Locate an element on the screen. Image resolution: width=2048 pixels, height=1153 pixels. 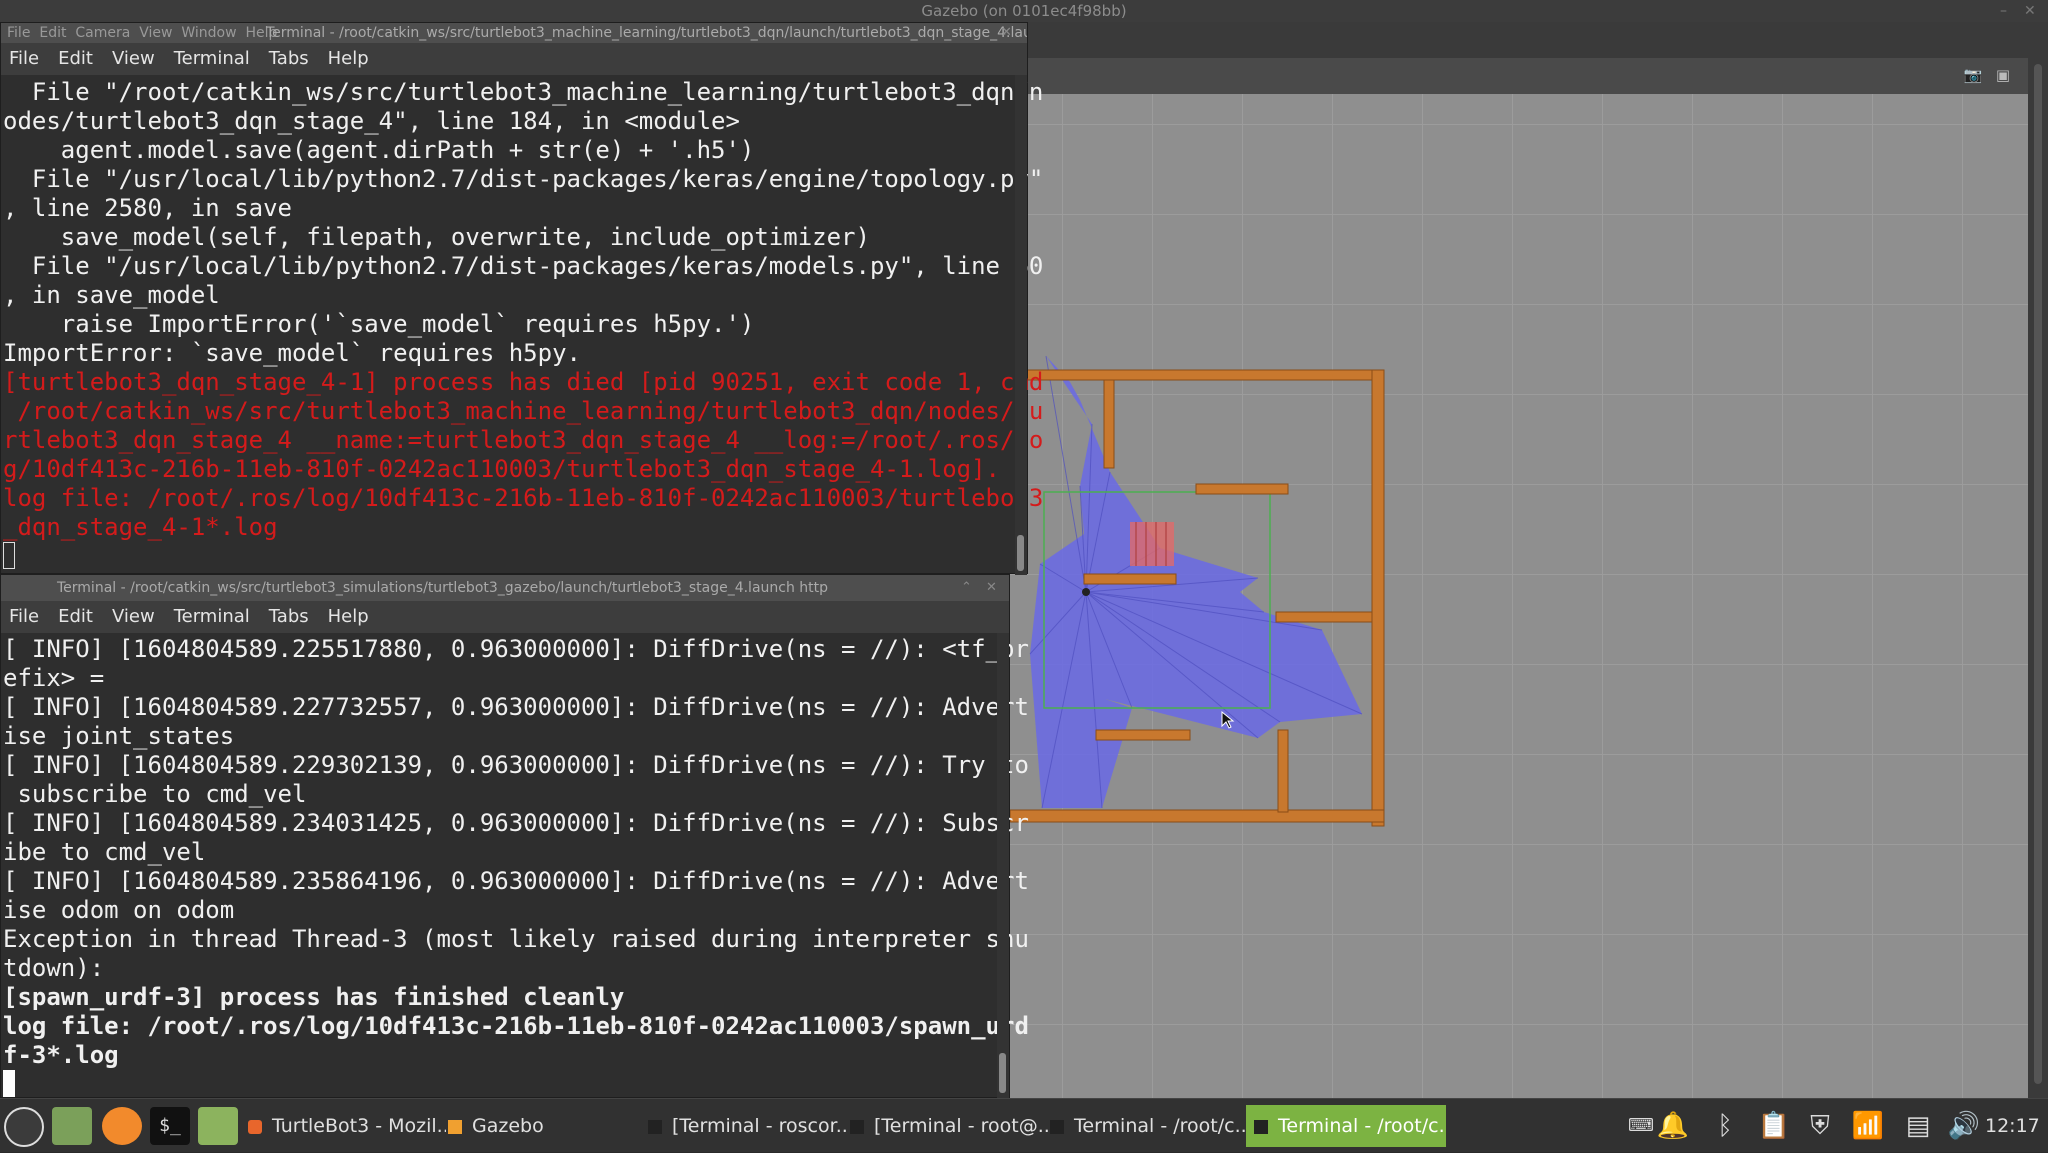
wall-right is located at coordinates (1378, 598).